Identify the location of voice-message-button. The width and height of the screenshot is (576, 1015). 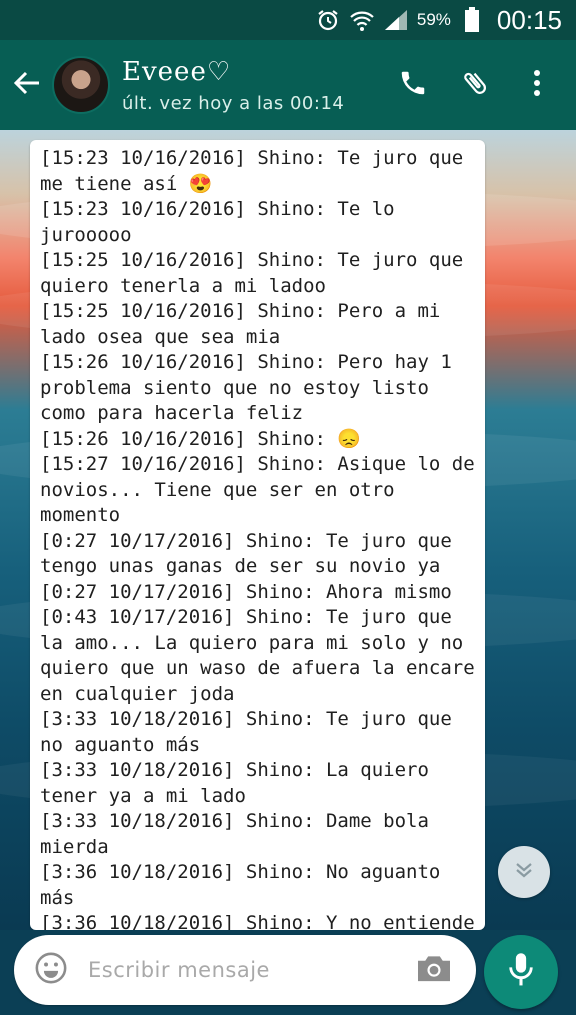
(521, 972).